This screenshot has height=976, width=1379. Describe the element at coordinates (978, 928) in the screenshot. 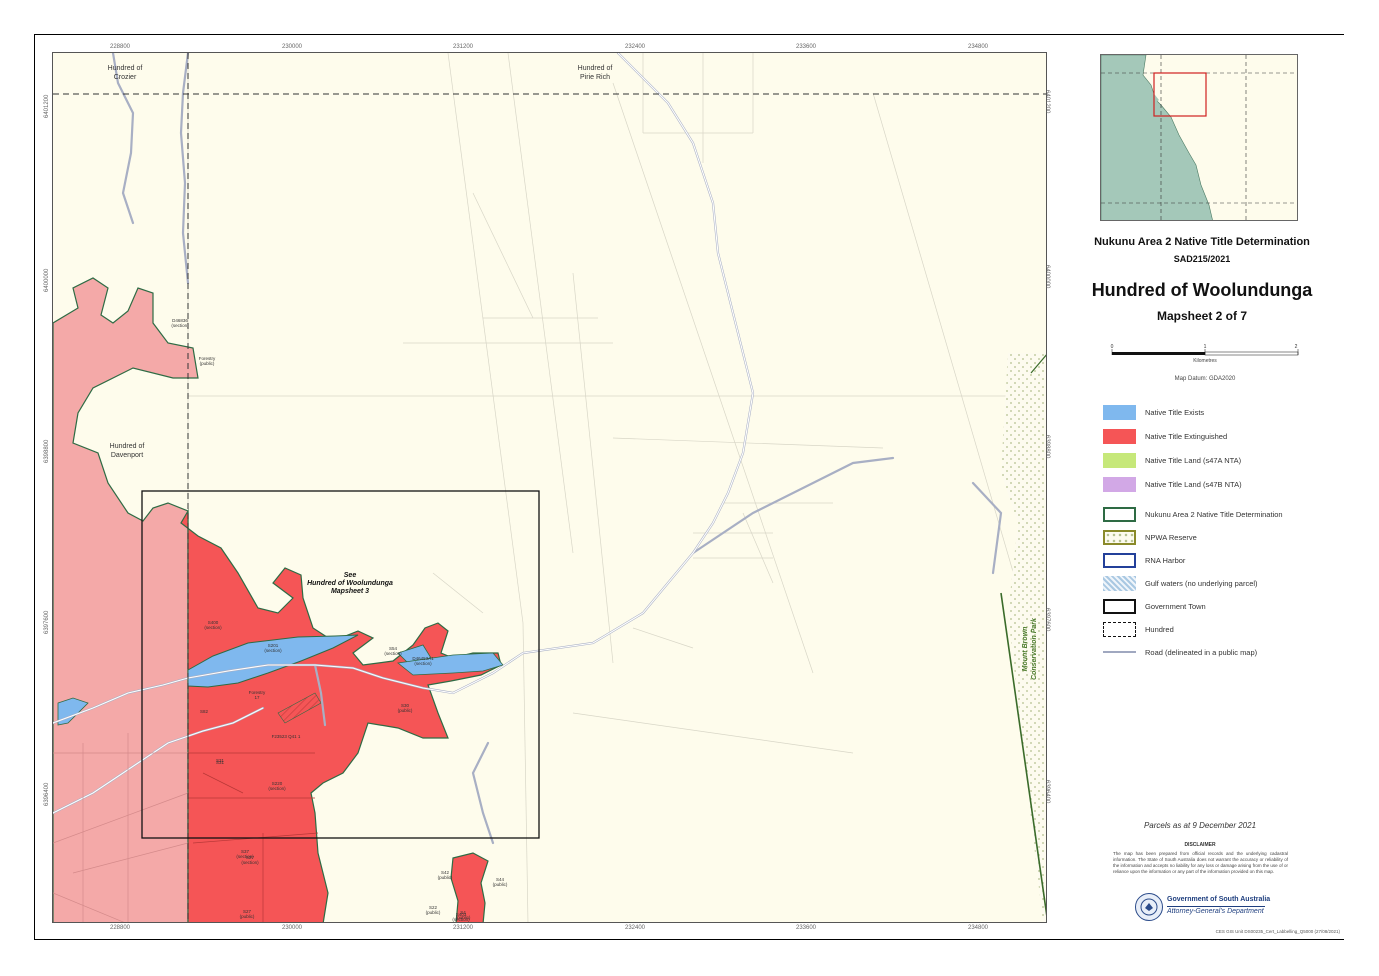

I see `tick-bottom: 234800` at that location.